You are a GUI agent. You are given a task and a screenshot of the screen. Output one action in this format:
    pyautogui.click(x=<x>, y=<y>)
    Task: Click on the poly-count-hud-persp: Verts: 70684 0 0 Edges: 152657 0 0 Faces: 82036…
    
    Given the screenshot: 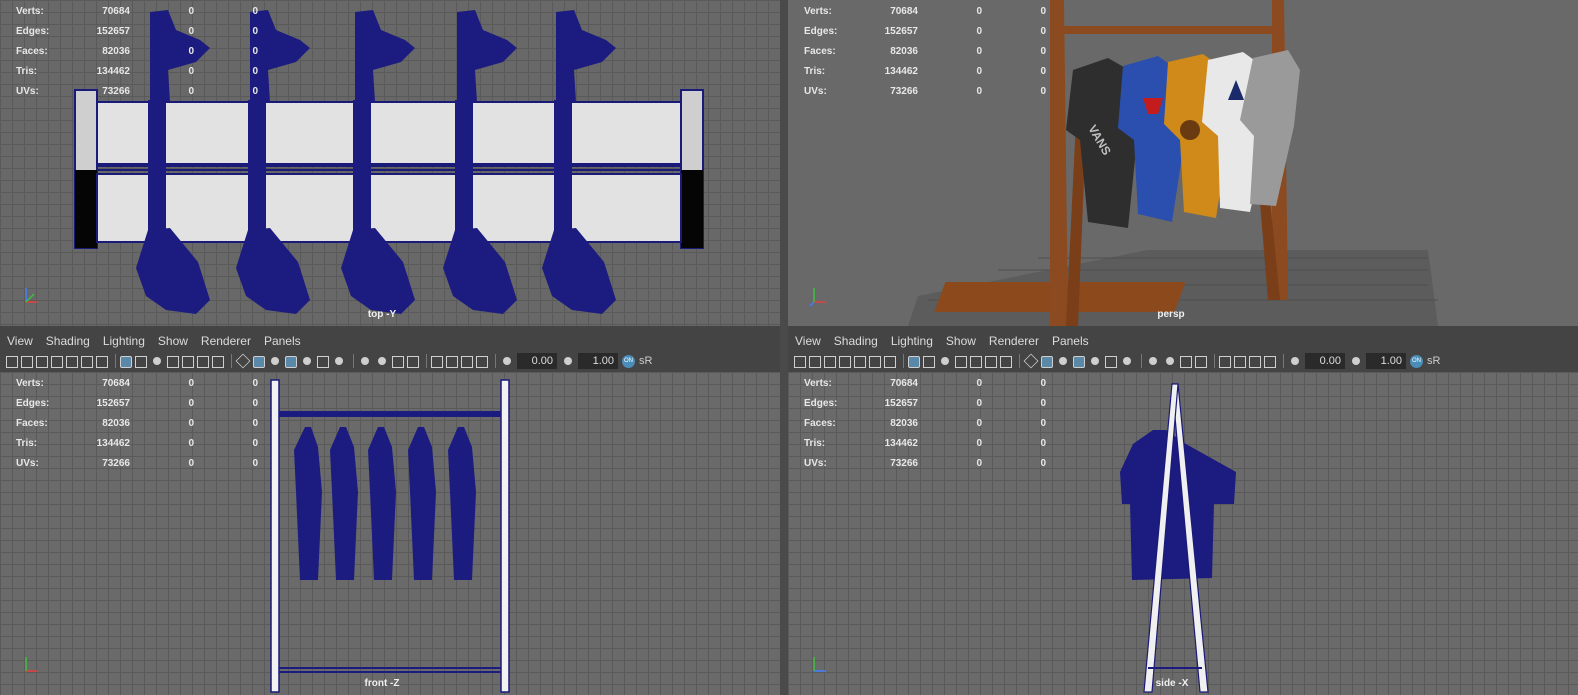 What is the action you would take?
    pyautogui.click(x=925, y=51)
    